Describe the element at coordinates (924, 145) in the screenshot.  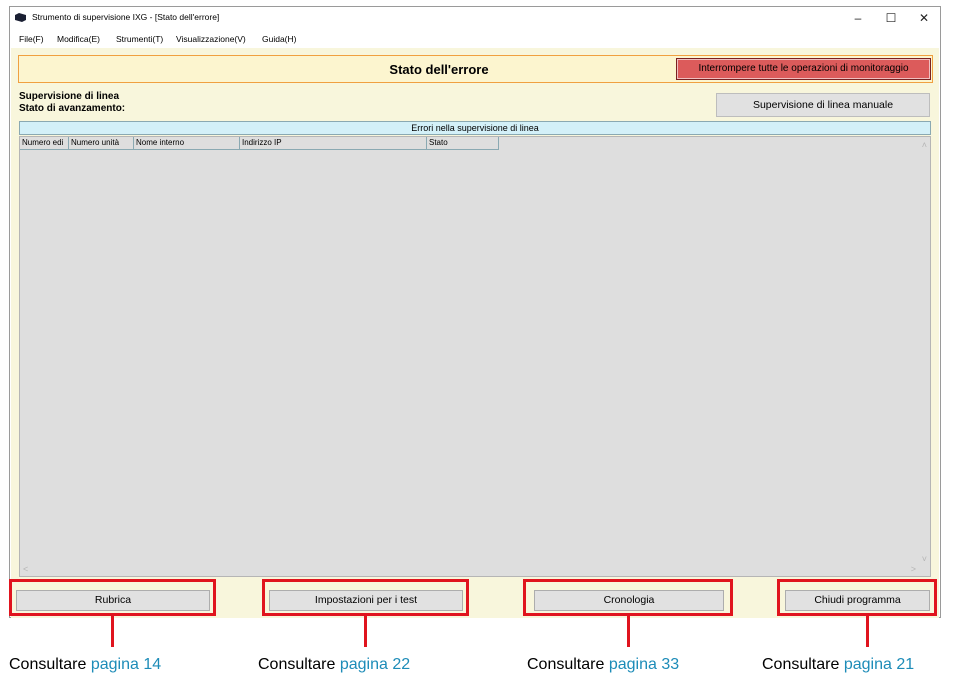
I see `scroll-up-icon: ˄` at that location.